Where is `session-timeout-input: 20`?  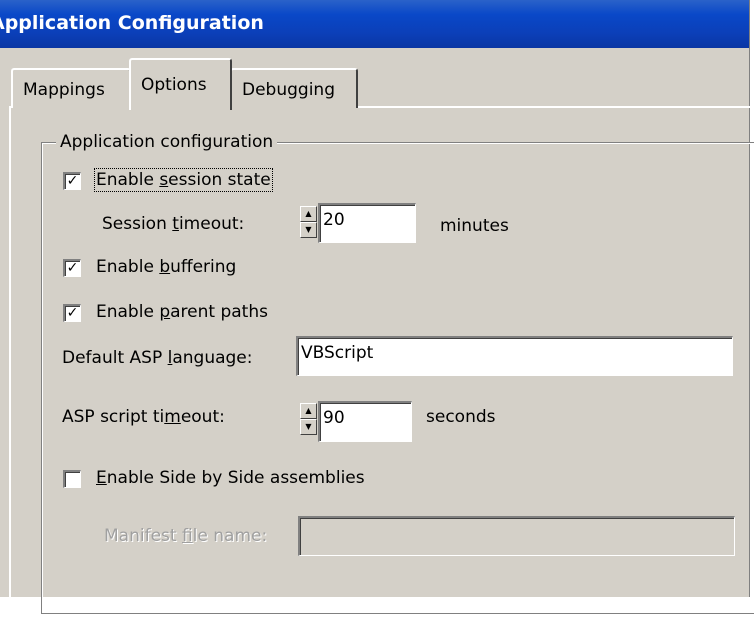
session-timeout-input: 20 is located at coordinates (367, 223).